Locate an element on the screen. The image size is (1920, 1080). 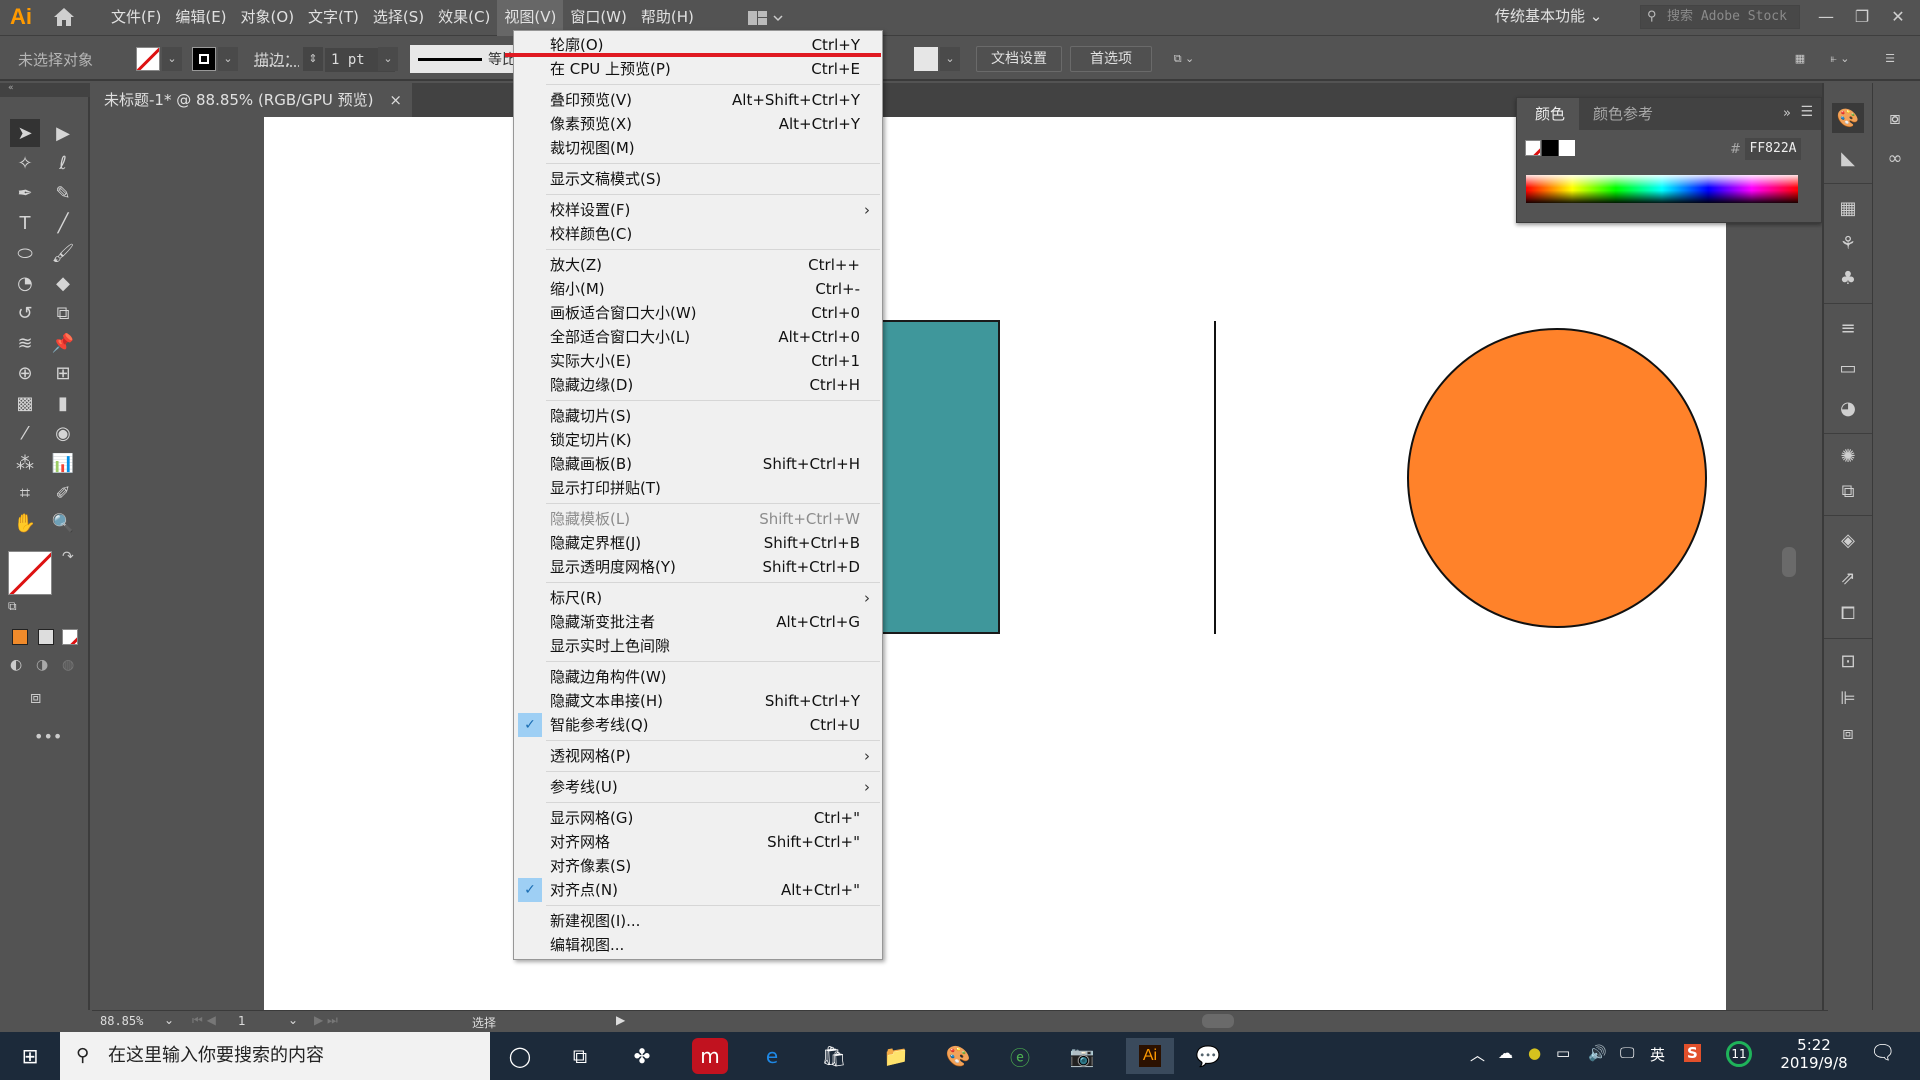
stroke-panel-button: ≡ is located at coordinates (1848, 328).